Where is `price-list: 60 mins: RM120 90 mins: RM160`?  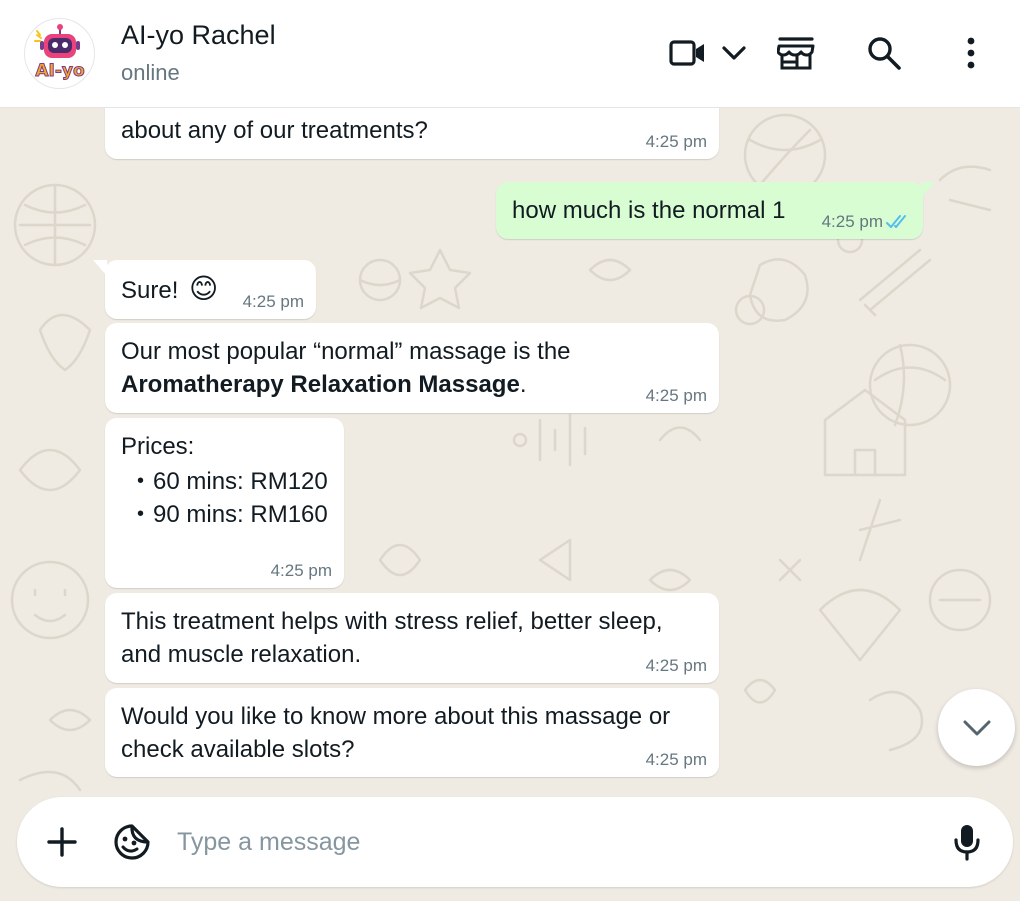
price-list: 60 mins: RM120 90 mins: RM160 is located at coordinates (224, 498).